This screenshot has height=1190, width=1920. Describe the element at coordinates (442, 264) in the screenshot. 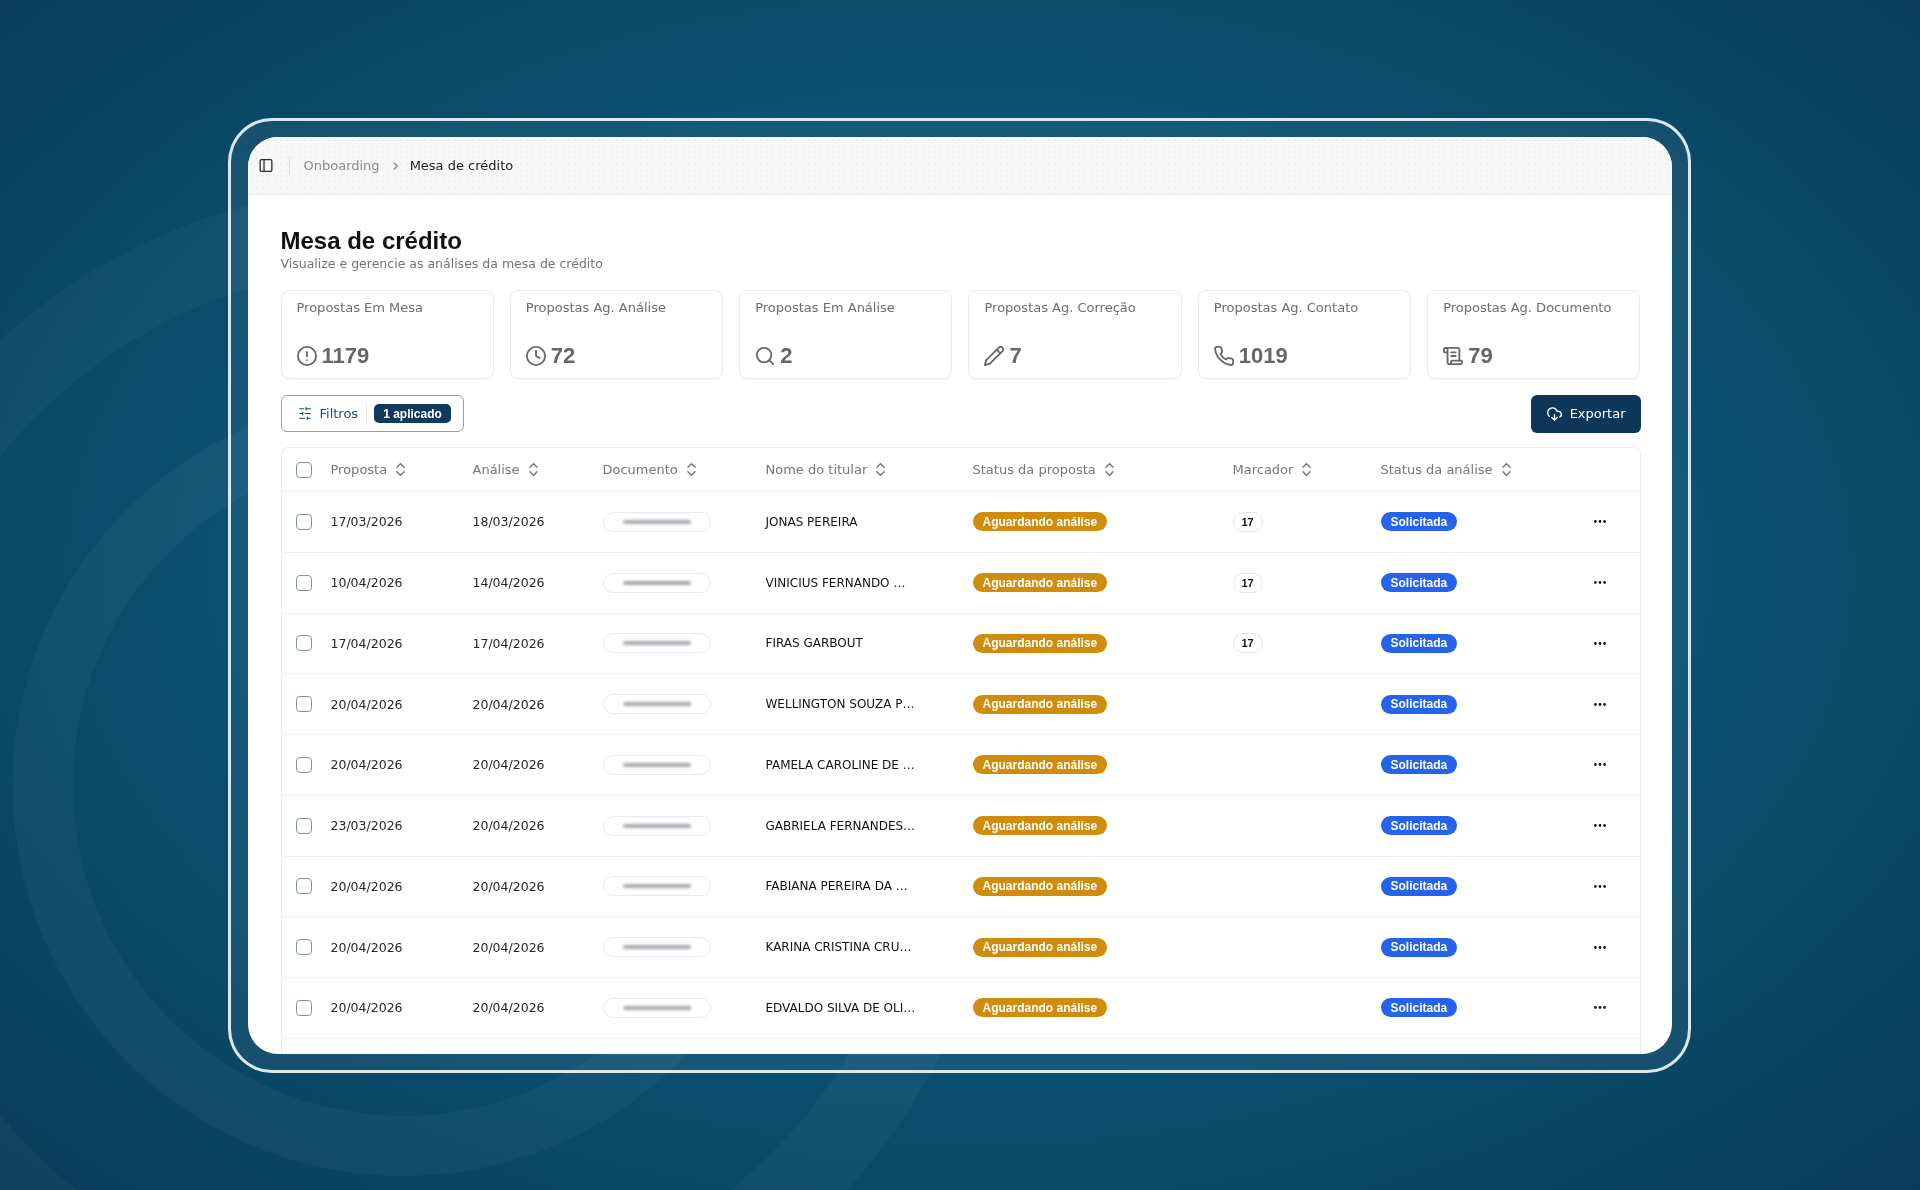

I see `page-subtitle: Visualize e gerencie as análises da mesa de crédito` at that location.